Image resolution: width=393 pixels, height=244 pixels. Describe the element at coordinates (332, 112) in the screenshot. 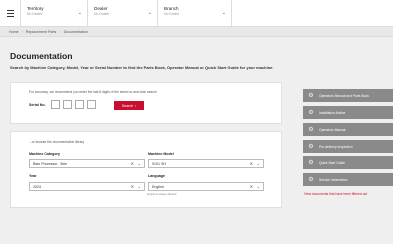

I see `side-item-label: Installation Advice` at that location.